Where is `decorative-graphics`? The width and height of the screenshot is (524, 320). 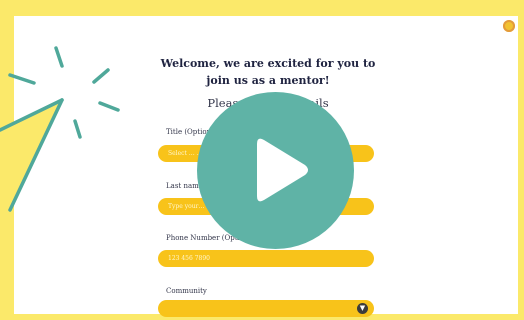 decorative-graphics is located at coordinates (60, 130).